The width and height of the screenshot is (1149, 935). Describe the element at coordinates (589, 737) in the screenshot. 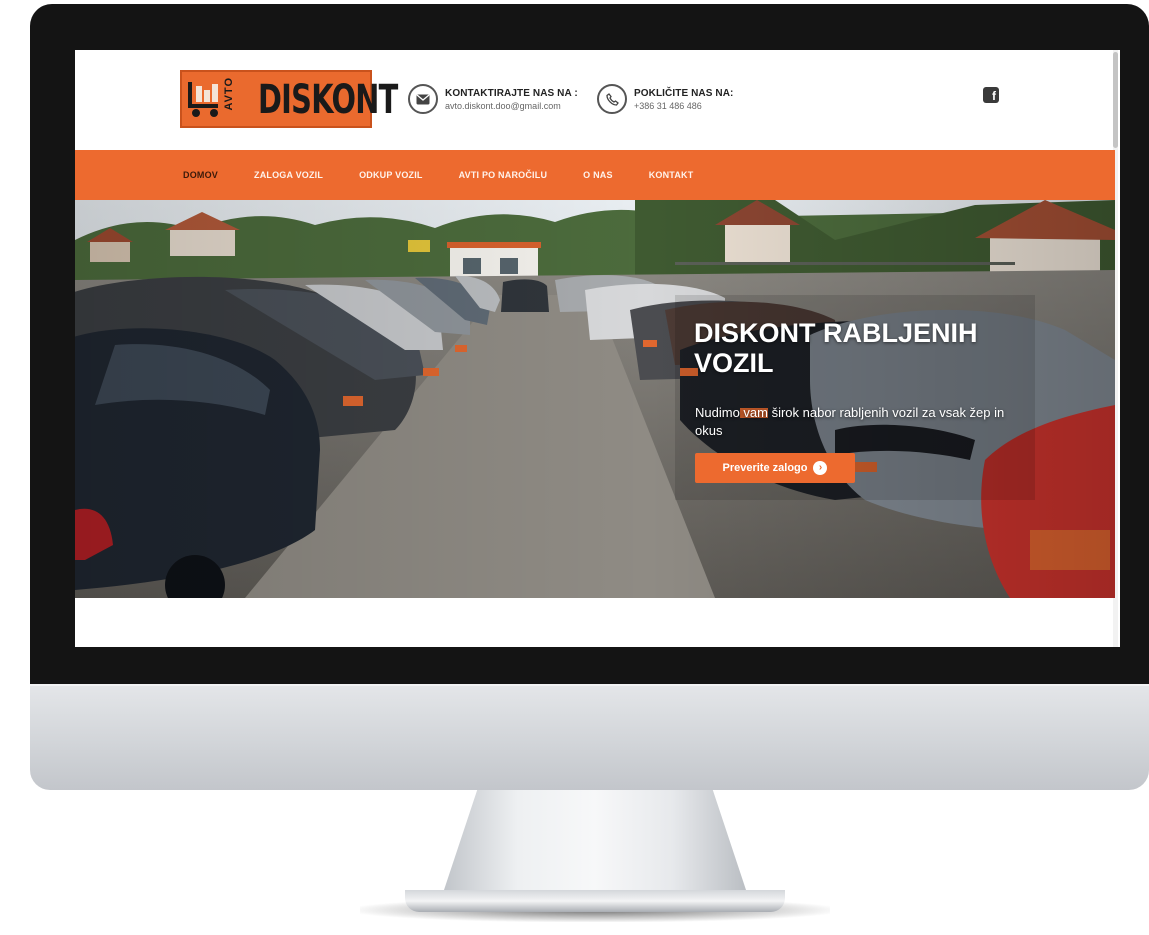

I see `monitor-chin` at that location.